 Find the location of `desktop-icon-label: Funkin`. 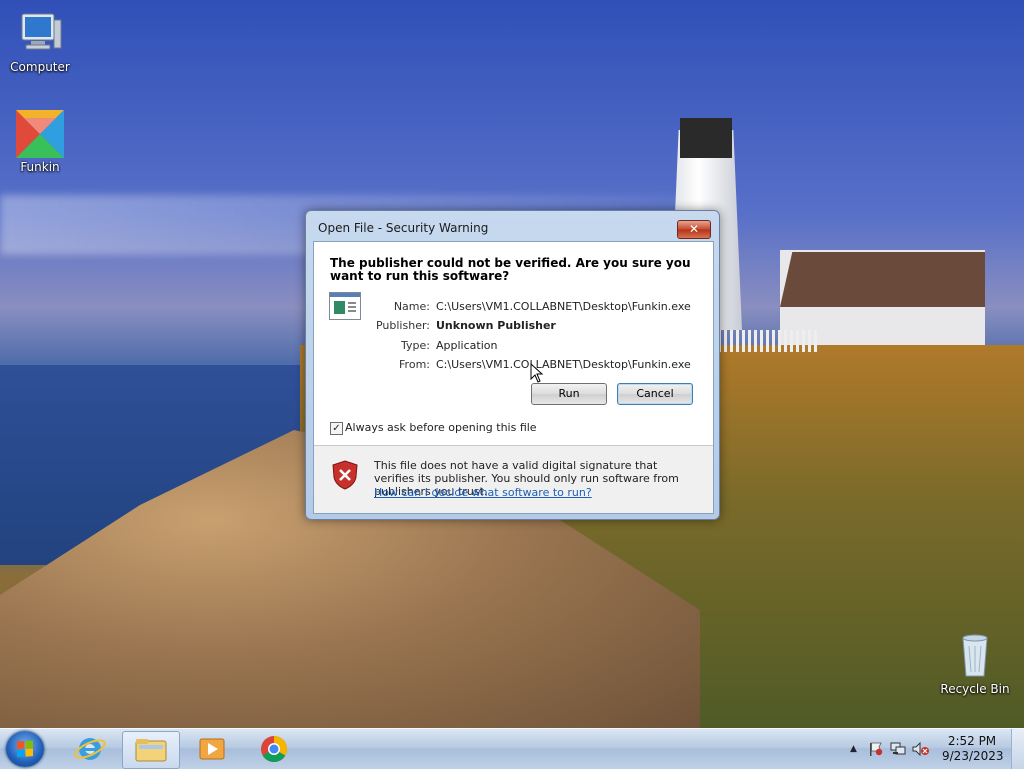

desktop-icon-label: Funkin is located at coordinates (40, 167).